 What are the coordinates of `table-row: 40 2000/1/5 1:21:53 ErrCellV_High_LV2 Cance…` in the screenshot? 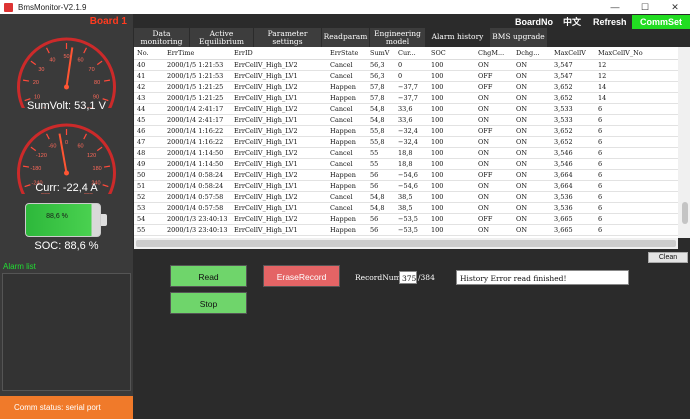 It's located at (406, 65).